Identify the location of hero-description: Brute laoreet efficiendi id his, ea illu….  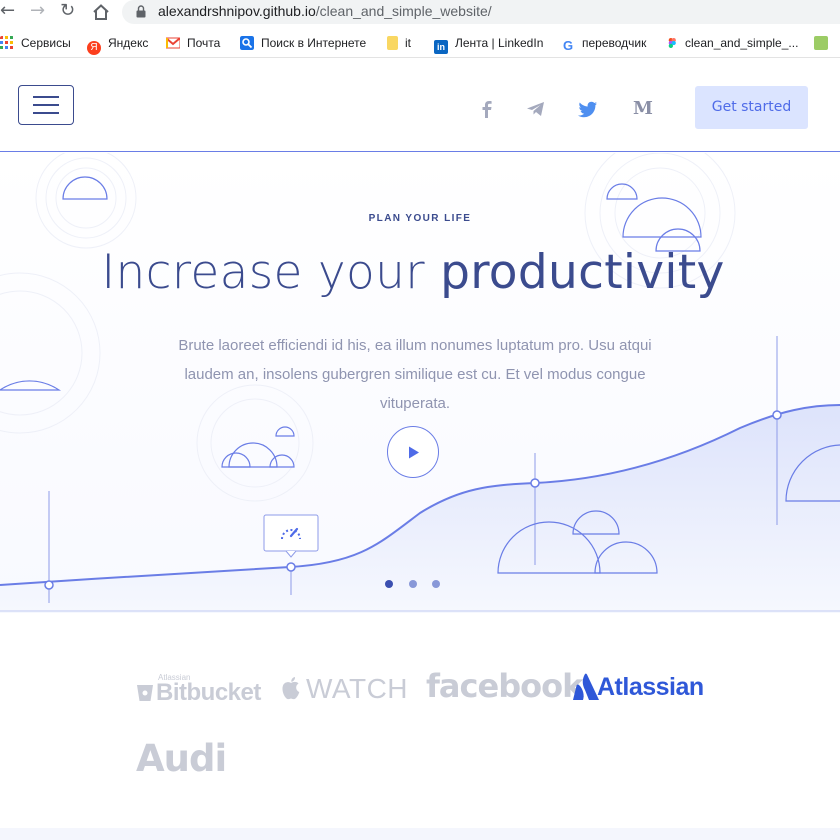
(415, 374).